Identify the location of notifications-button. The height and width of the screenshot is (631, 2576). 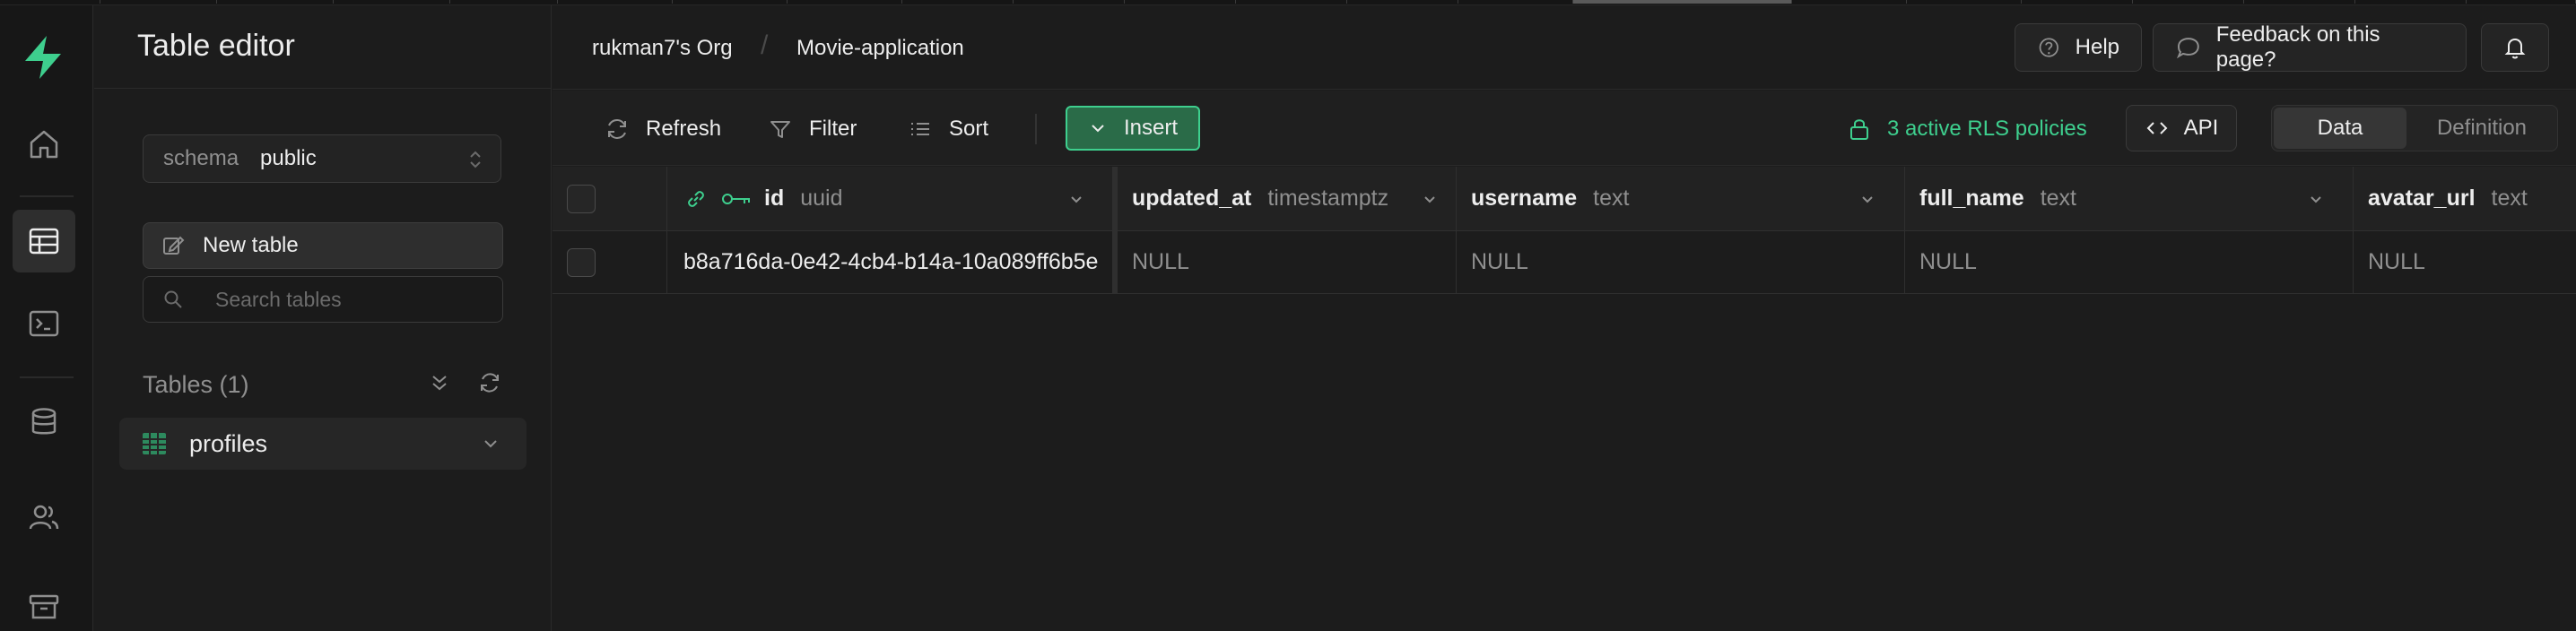
(2515, 47).